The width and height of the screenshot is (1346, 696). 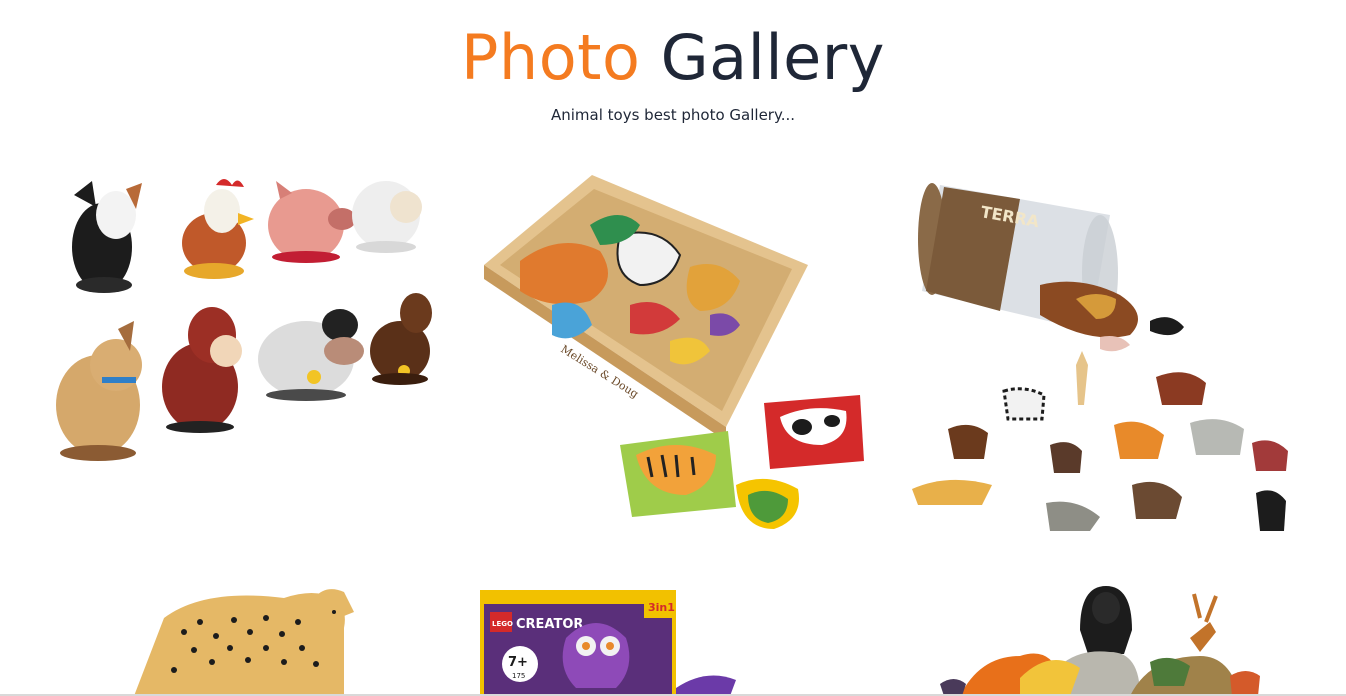 I want to click on sheep-figure, so click(x=387, y=217).